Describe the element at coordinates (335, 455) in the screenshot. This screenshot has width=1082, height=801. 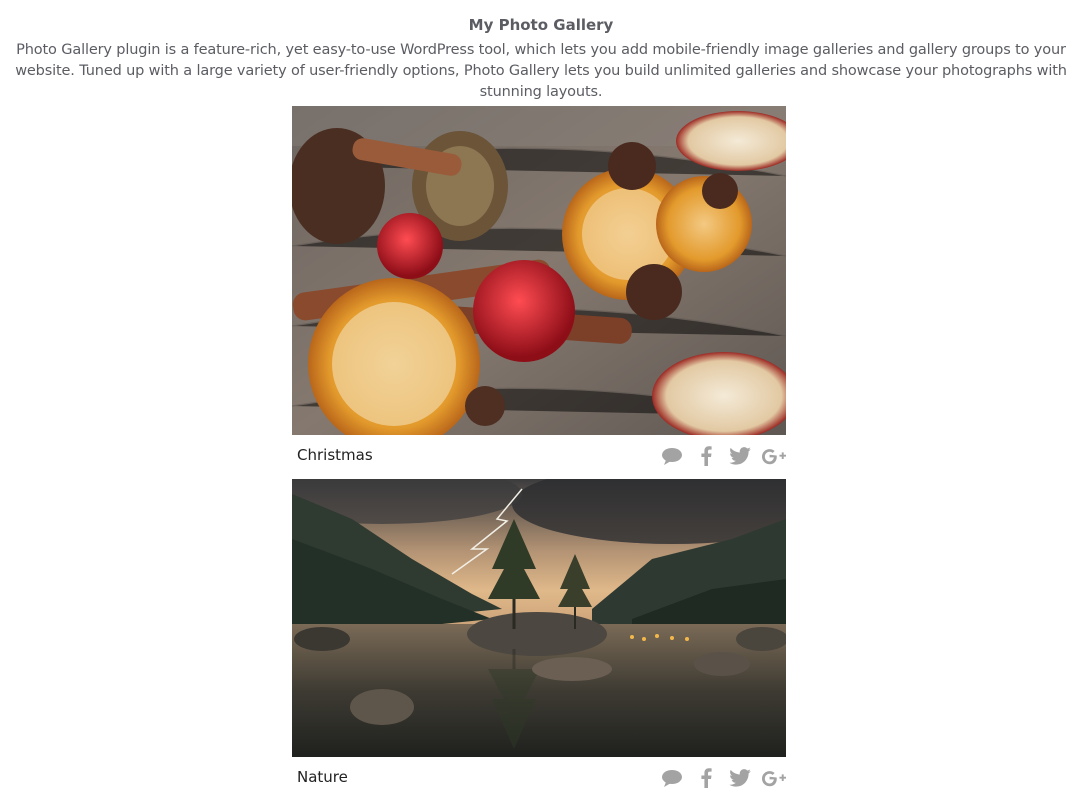
I see `image-caption: Christmas` at that location.